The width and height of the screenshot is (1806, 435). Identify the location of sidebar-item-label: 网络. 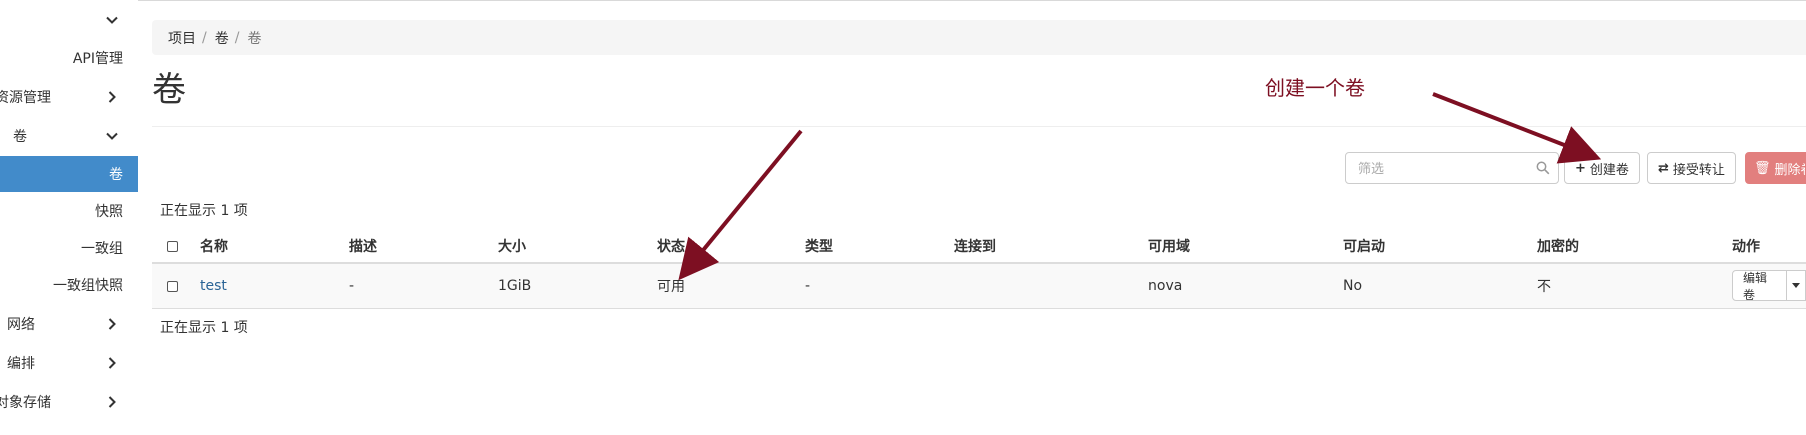
(21, 325).